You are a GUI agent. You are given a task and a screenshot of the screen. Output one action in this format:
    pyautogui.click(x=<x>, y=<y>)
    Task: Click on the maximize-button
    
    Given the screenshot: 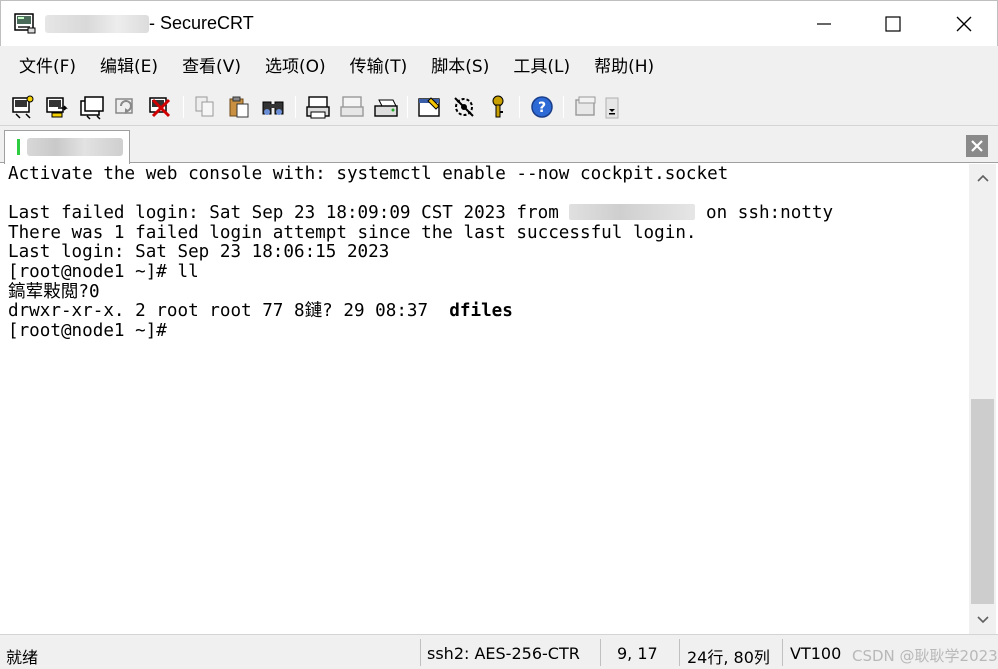 What is the action you would take?
    pyautogui.click(x=893, y=24)
    